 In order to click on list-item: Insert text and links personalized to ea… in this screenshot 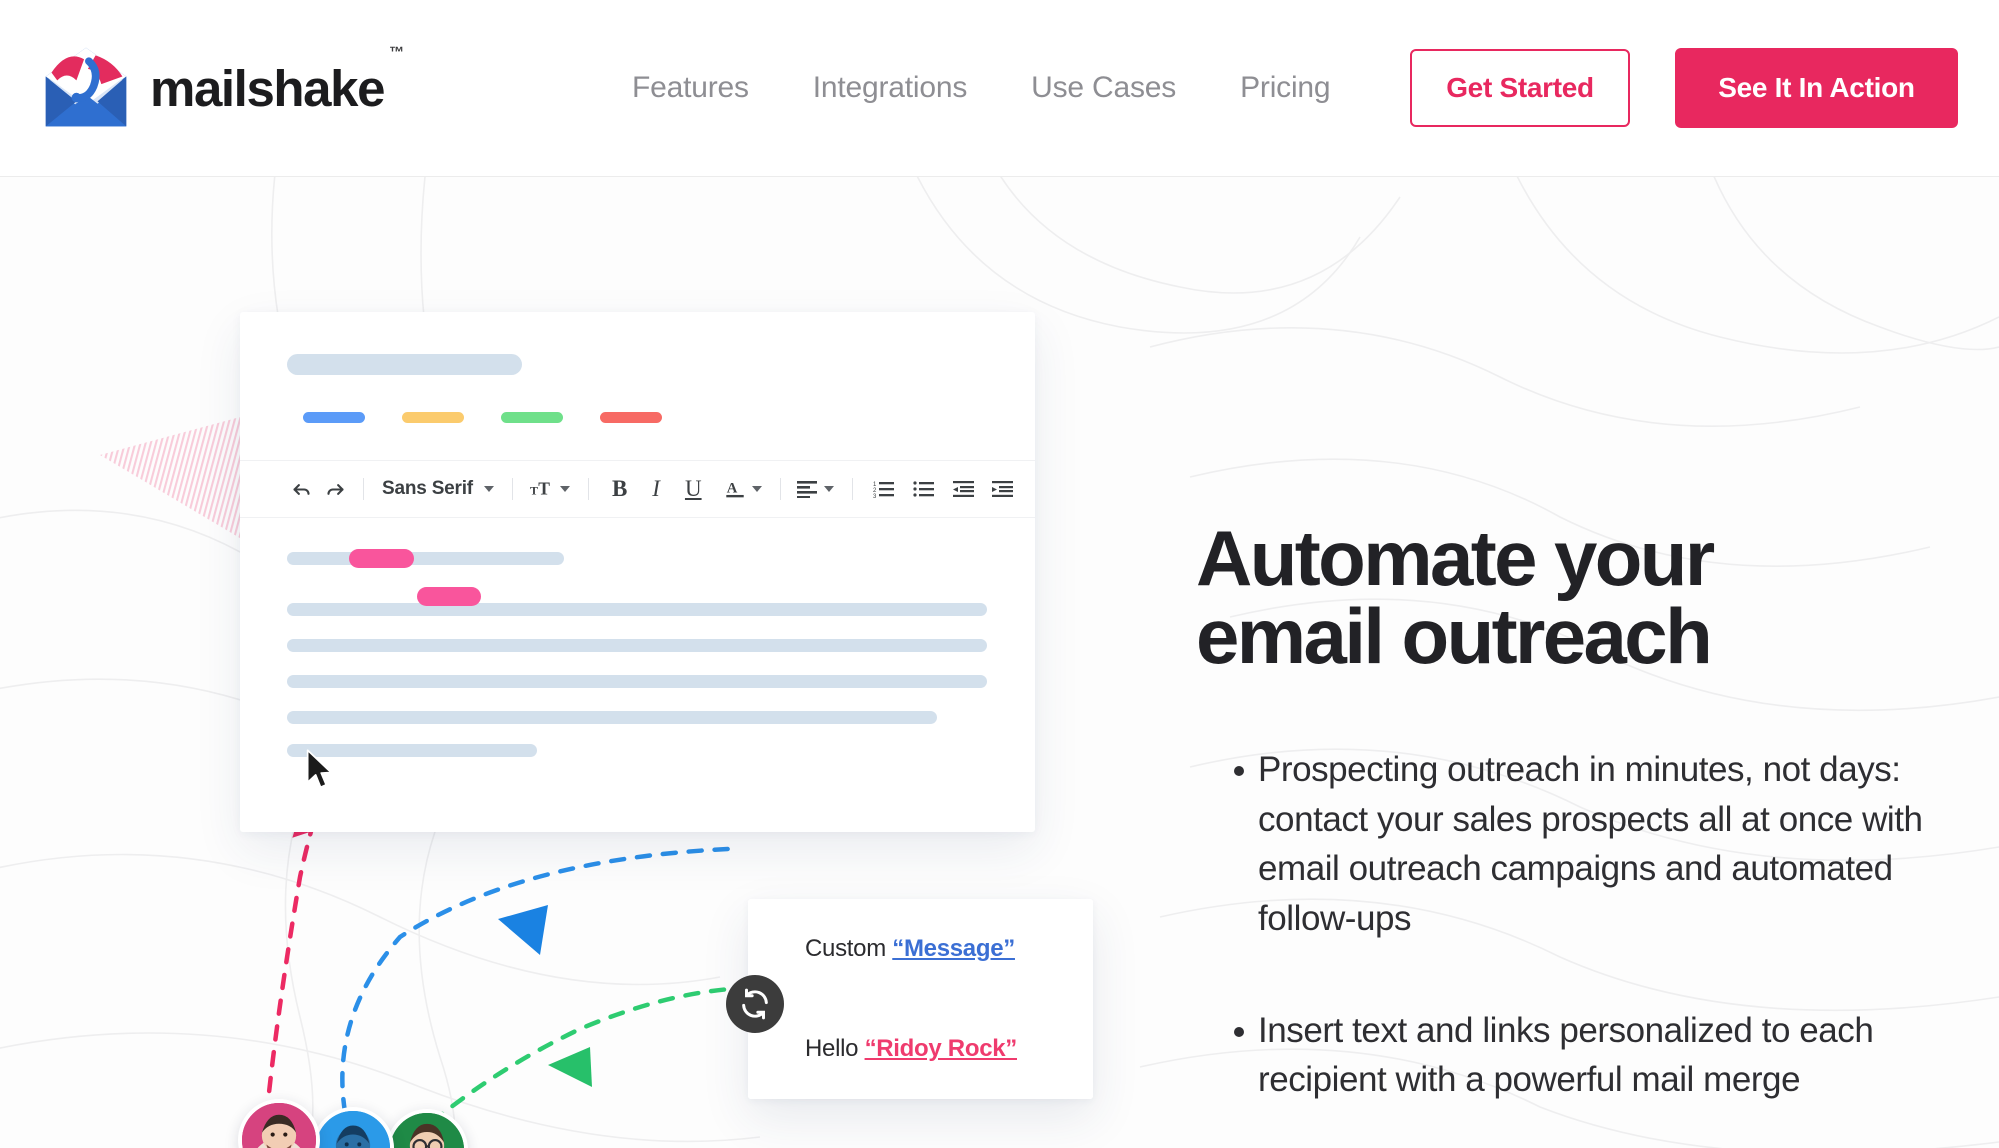, I will do `click(1581, 1055)`.